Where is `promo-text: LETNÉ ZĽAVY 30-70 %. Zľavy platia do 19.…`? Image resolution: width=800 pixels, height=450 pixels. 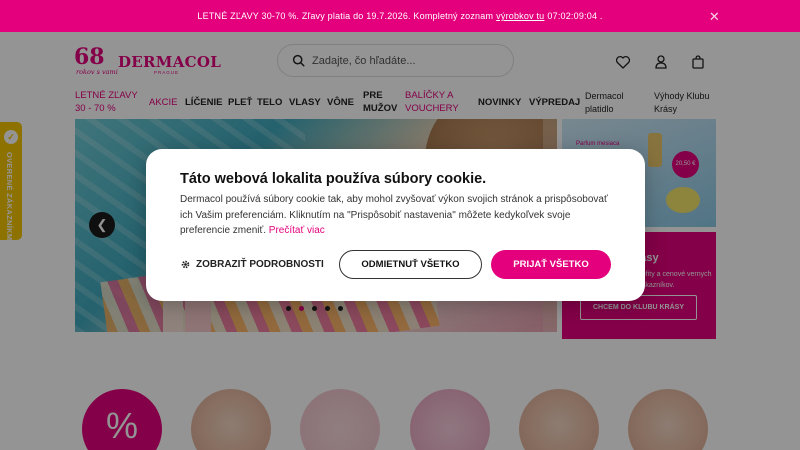 promo-text: LETNÉ ZĽAVY 30-70 %. Zľavy platia do 19.… is located at coordinates (345, 16).